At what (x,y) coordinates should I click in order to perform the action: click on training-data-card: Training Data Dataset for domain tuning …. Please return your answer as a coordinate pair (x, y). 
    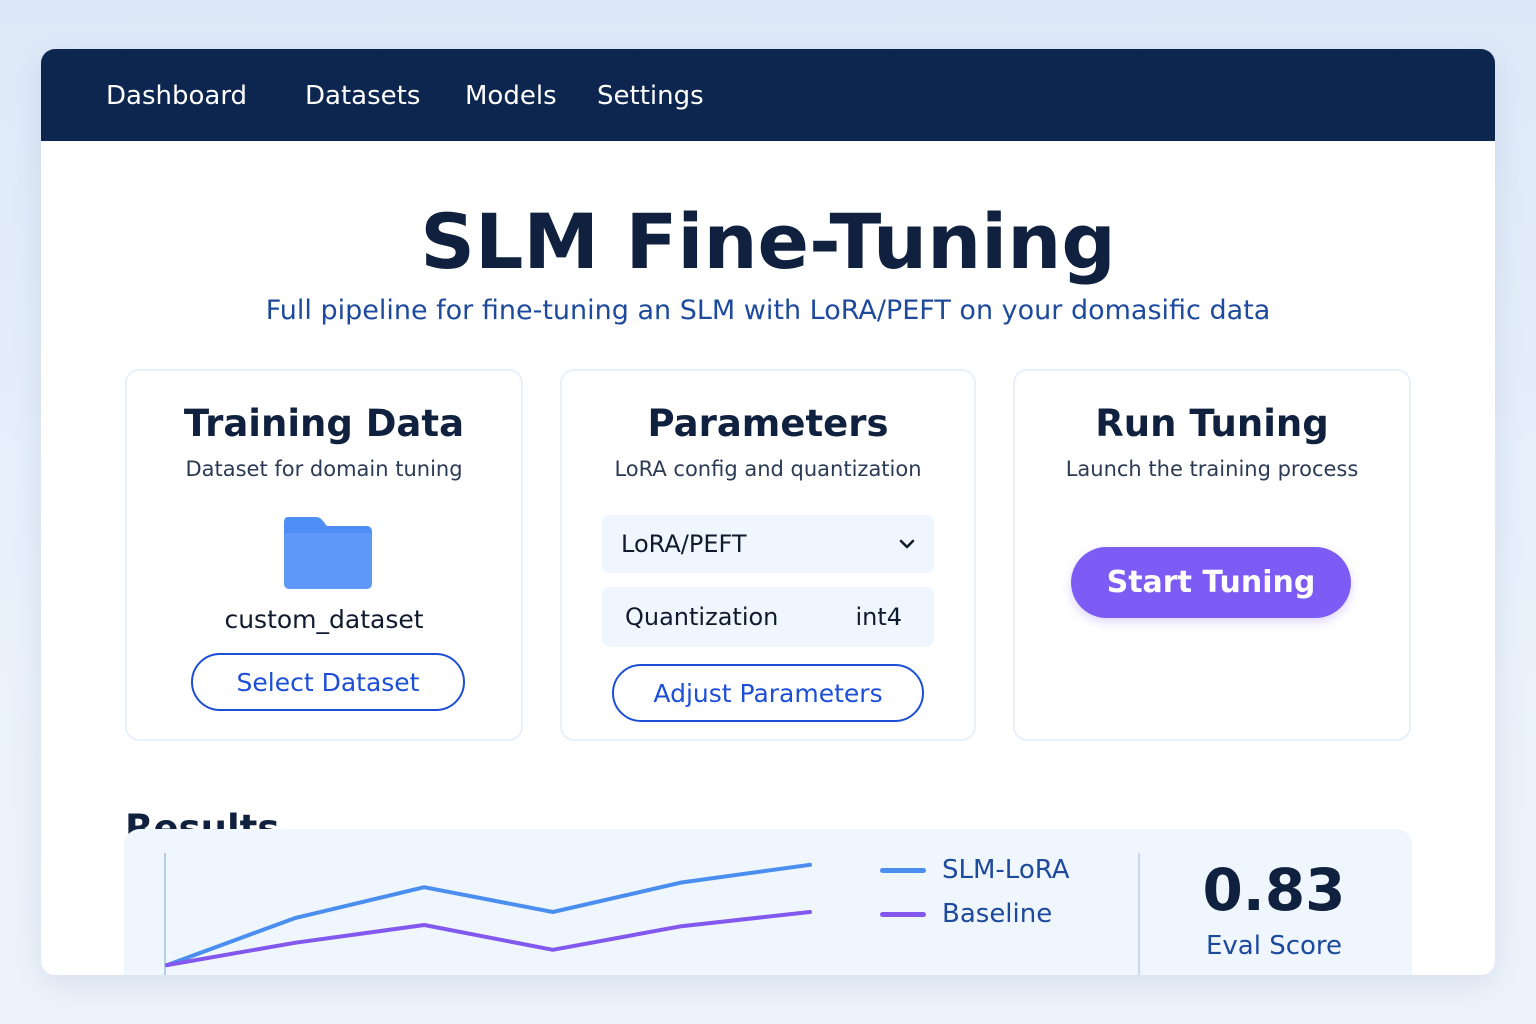
    Looking at the image, I should click on (324, 555).